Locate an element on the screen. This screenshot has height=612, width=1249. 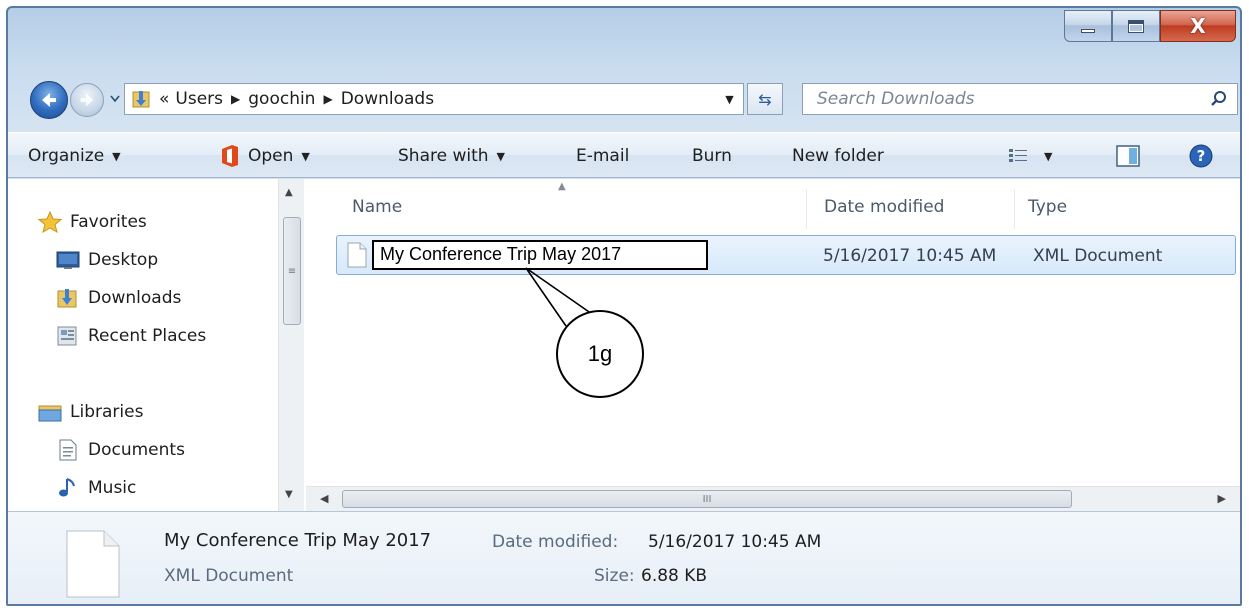
back-arrow-icon is located at coordinates (49, 100).